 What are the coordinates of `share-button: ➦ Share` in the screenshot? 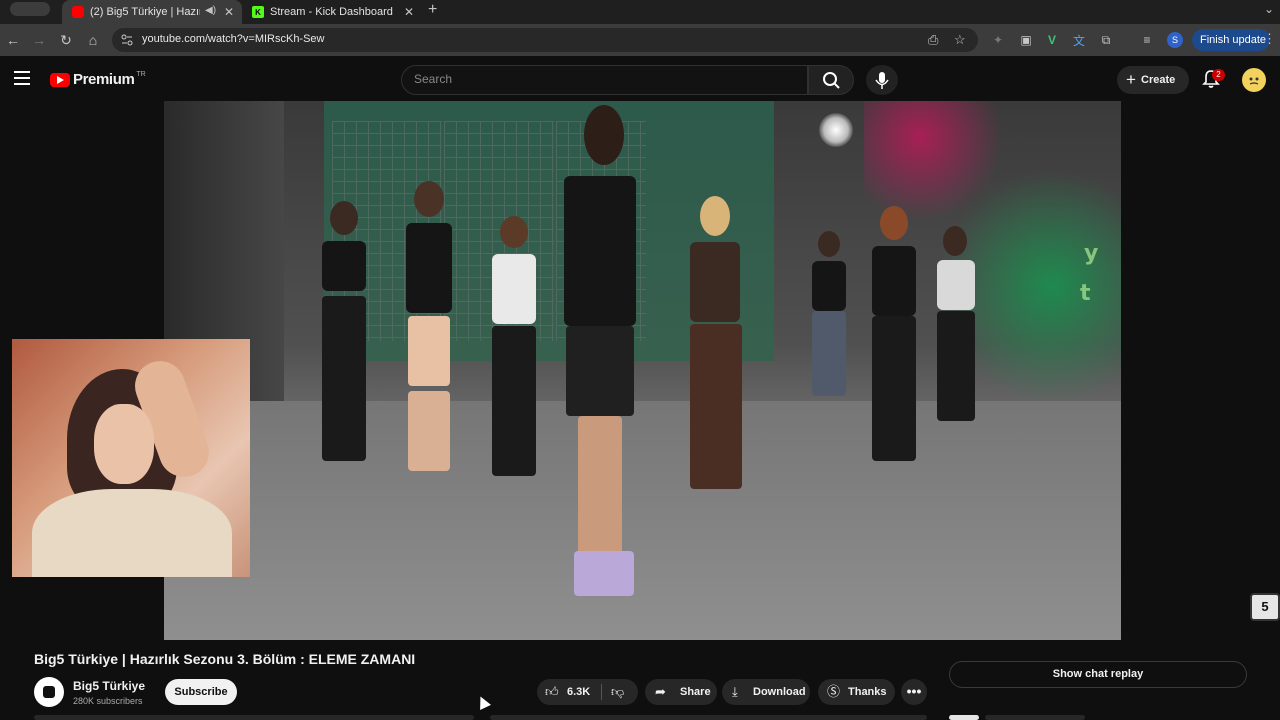 It's located at (681, 692).